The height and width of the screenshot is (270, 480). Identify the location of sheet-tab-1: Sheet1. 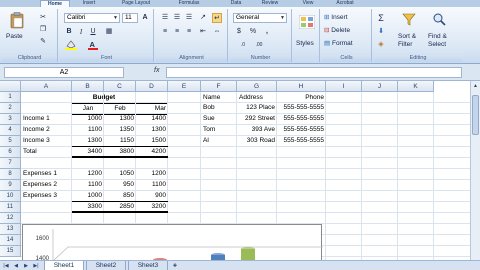
(64, 265).